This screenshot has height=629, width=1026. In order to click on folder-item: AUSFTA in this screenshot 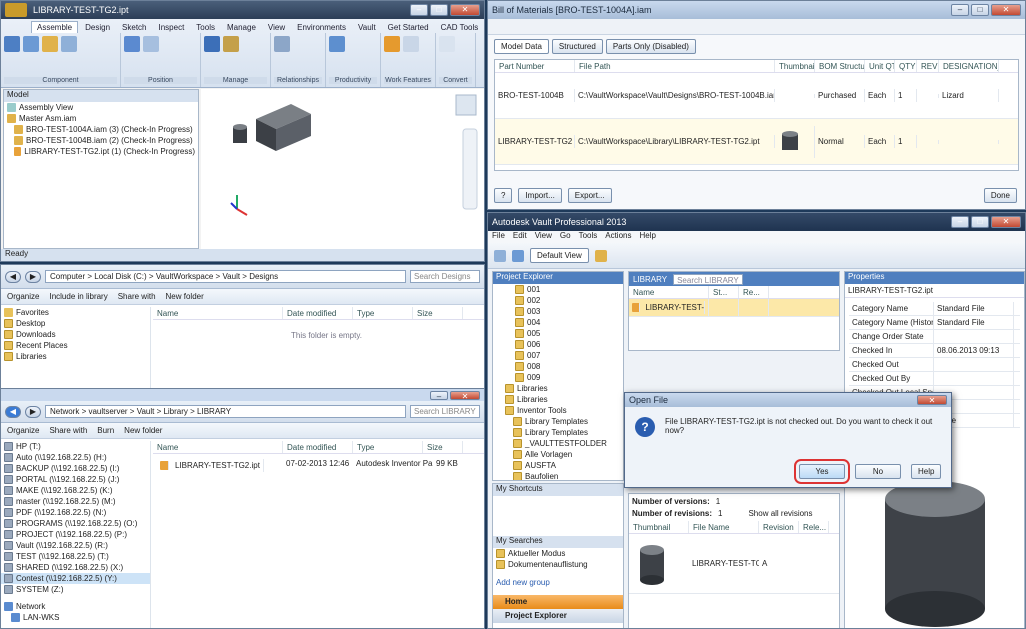, I will do `click(558, 465)`.